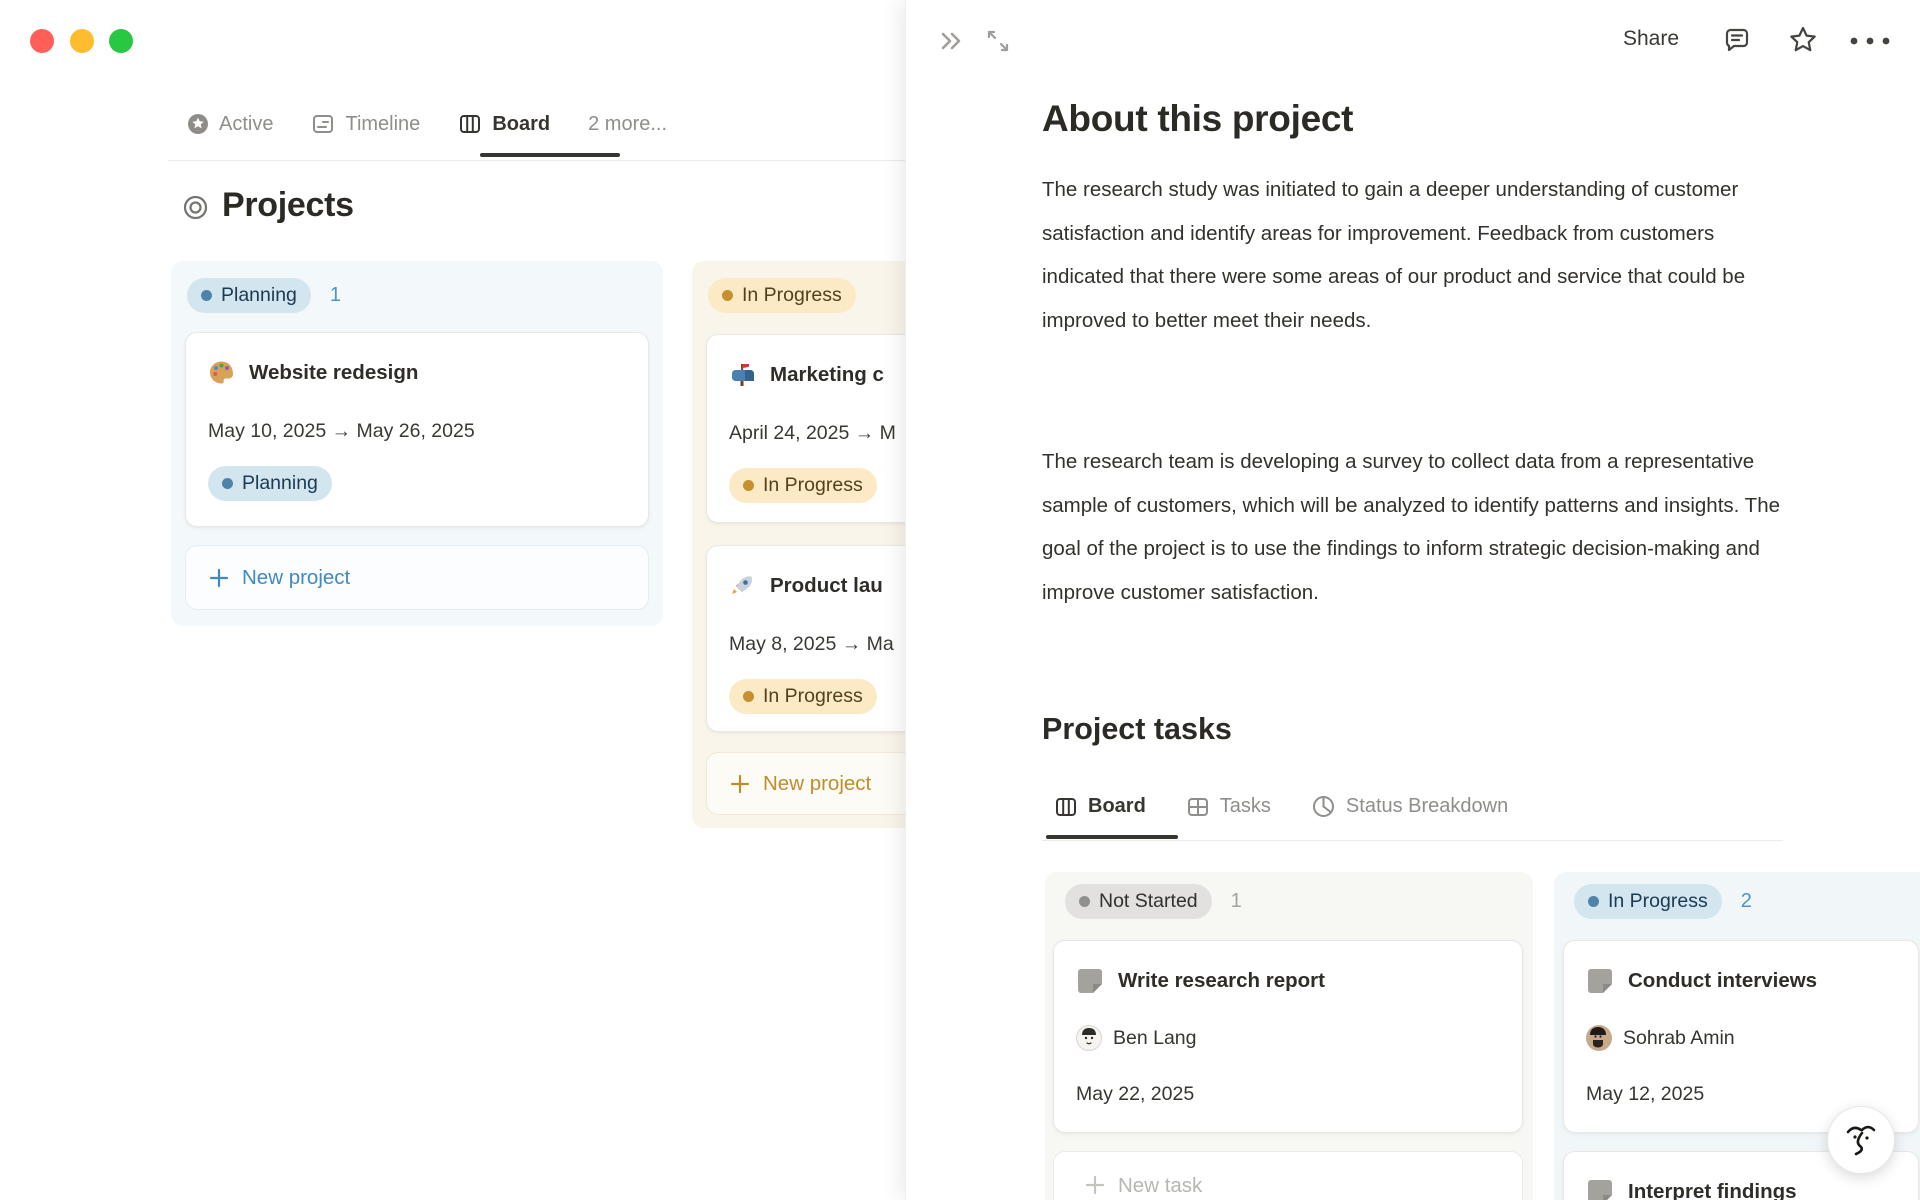  I want to click on tab-tasks-board: Board, so click(1100, 807).